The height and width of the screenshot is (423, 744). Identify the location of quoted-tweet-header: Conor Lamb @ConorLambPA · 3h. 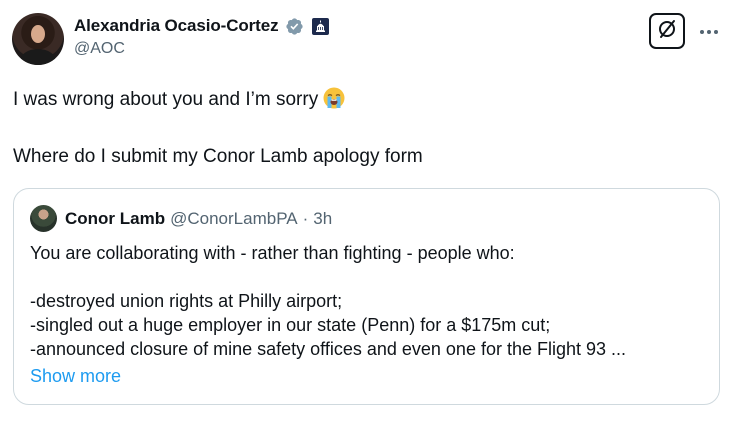
(198, 219).